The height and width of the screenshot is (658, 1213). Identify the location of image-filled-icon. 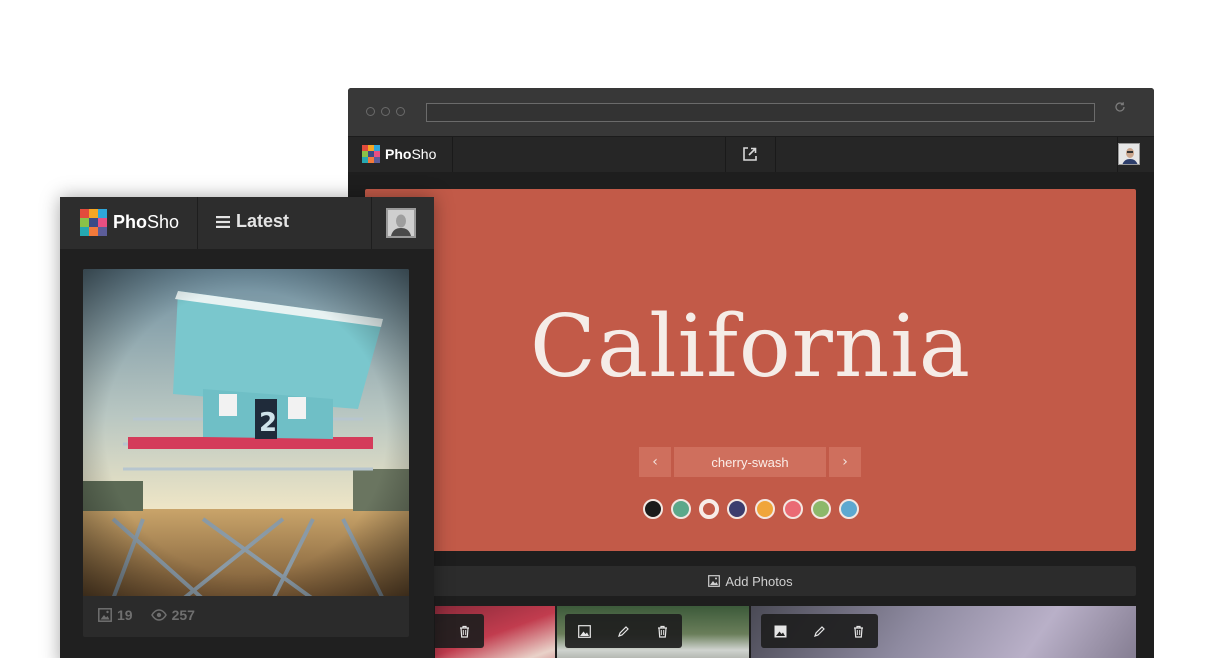
(780, 631).